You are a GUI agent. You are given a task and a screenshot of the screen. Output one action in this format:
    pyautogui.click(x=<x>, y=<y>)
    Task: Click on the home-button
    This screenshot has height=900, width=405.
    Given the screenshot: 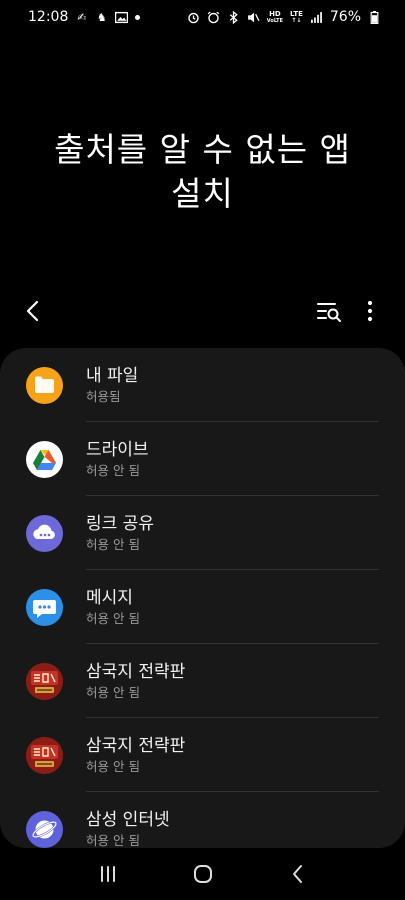 What is the action you would take?
    pyautogui.click(x=203, y=874)
    